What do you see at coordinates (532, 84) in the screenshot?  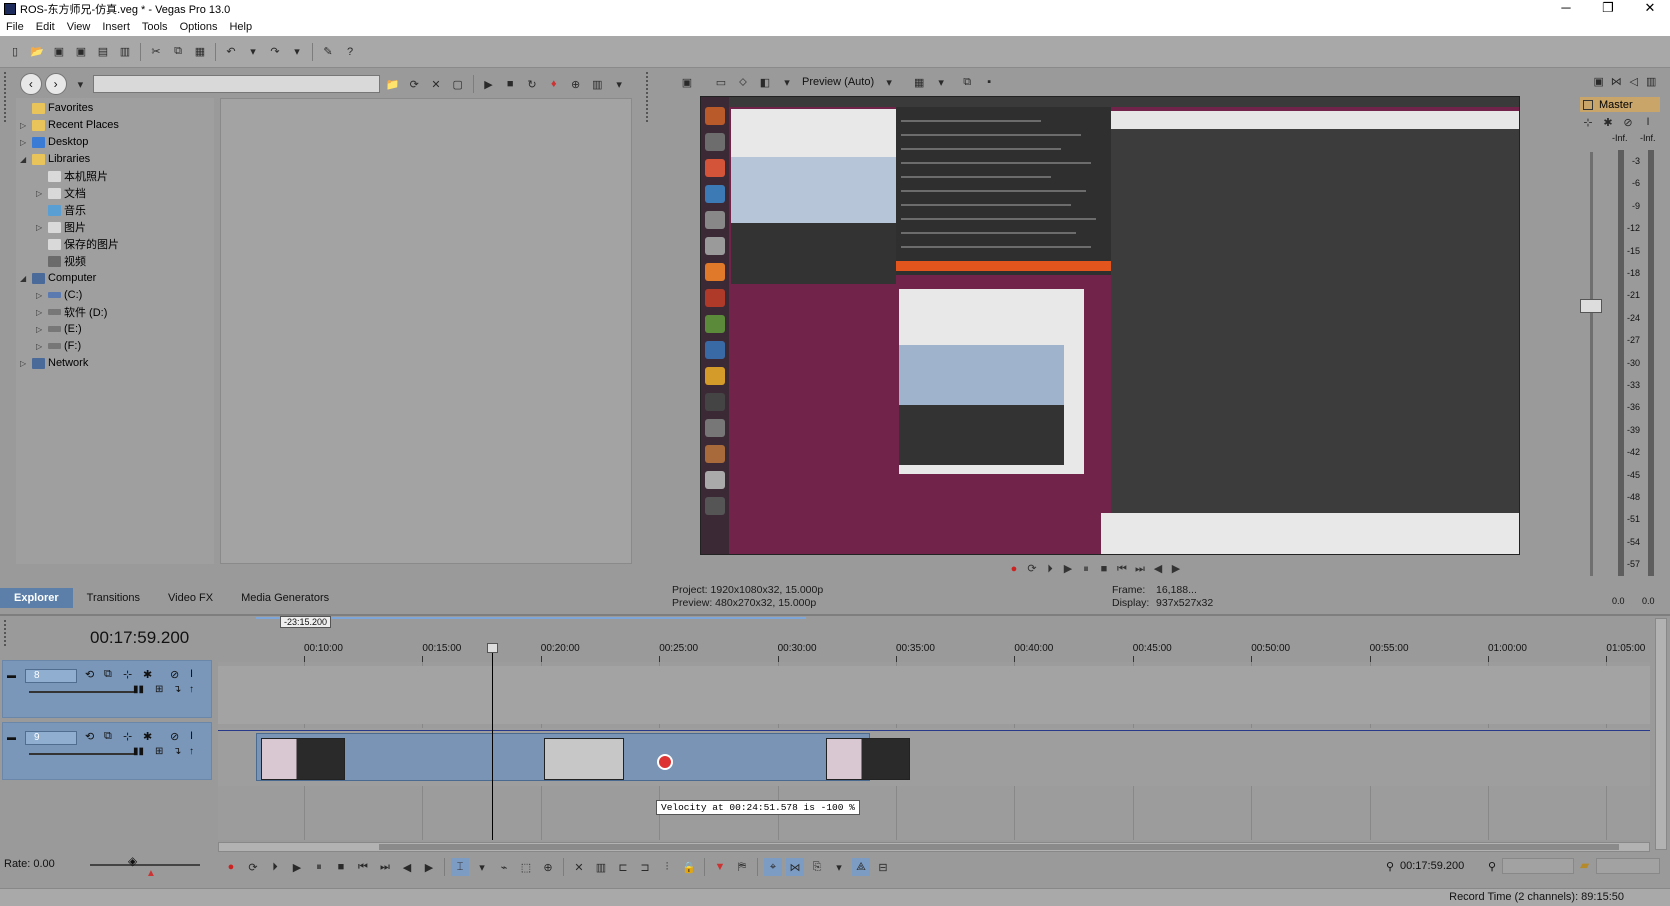 I see `auto-preview-icon: ↻` at bounding box center [532, 84].